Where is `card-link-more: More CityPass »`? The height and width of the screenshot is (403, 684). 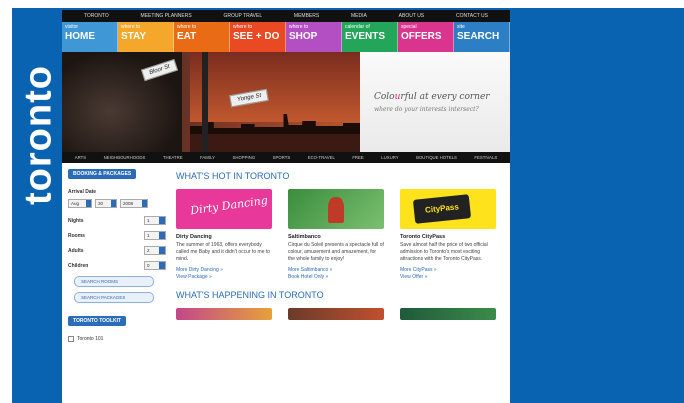
card-link-more: More CityPass » is located at coordinates (448, 270).